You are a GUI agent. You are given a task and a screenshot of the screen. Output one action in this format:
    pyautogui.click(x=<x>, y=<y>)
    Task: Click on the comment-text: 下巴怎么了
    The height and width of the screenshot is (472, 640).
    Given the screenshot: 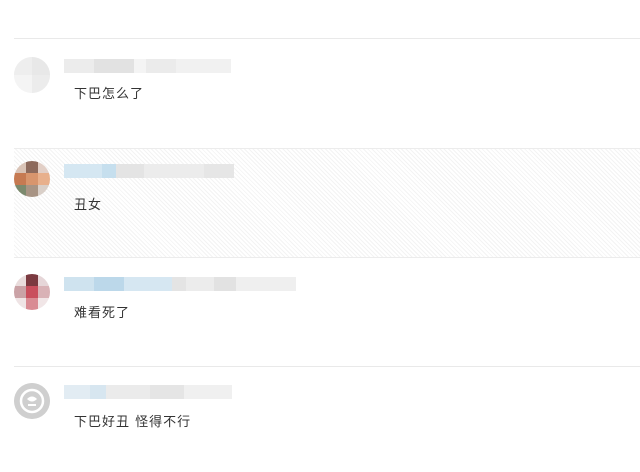 What is the action you would take?
    pyautogui.click(x=109, y=94)
    